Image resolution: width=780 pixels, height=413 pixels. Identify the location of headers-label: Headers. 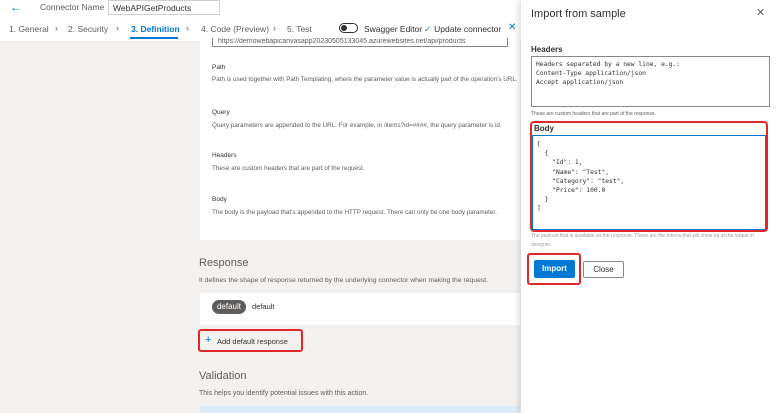
(547, 49).